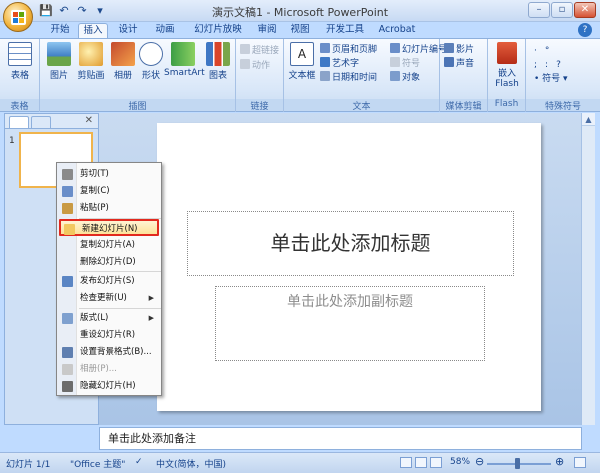  What do you see at coordinates (585, 30) in the screenshot?
I see `help-icon: ?` at bounding box center [585, 30].